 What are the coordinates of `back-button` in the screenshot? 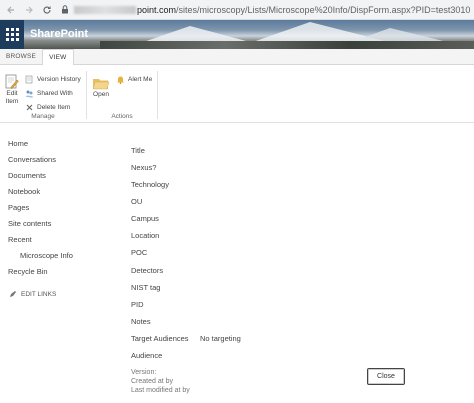 It's located at (11, 10).